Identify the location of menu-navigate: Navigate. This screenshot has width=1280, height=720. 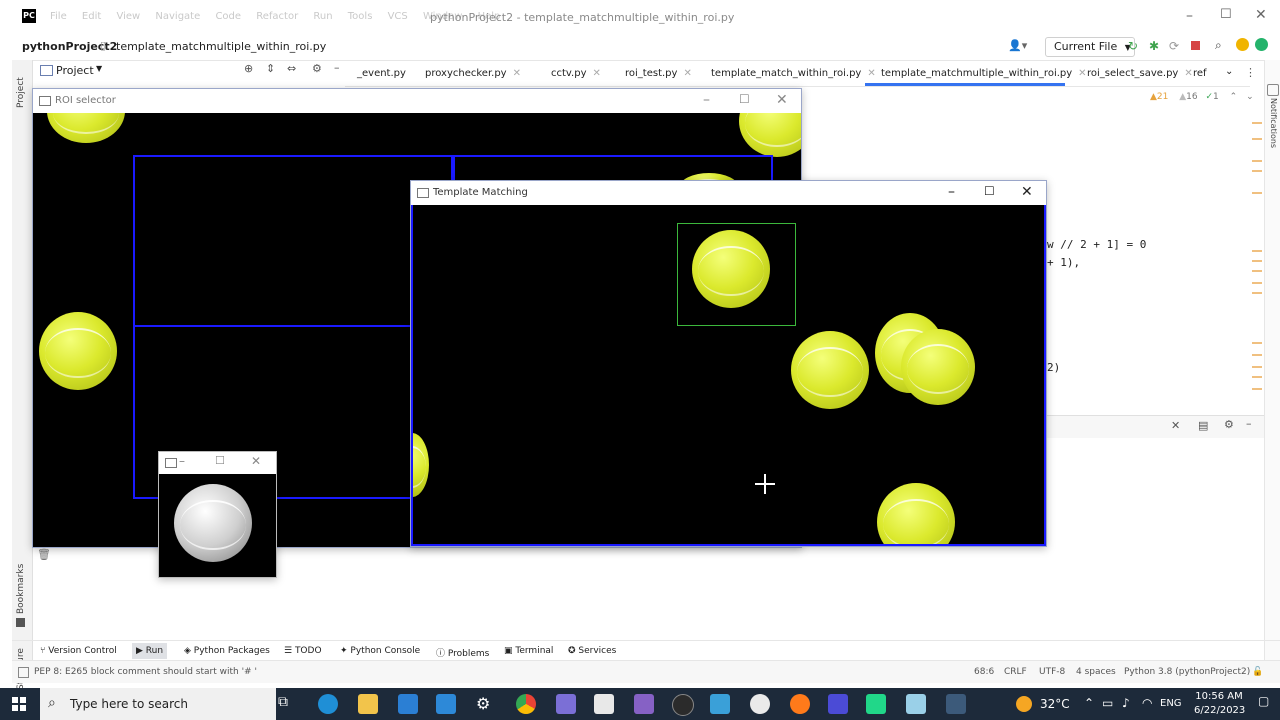
(177, 16).